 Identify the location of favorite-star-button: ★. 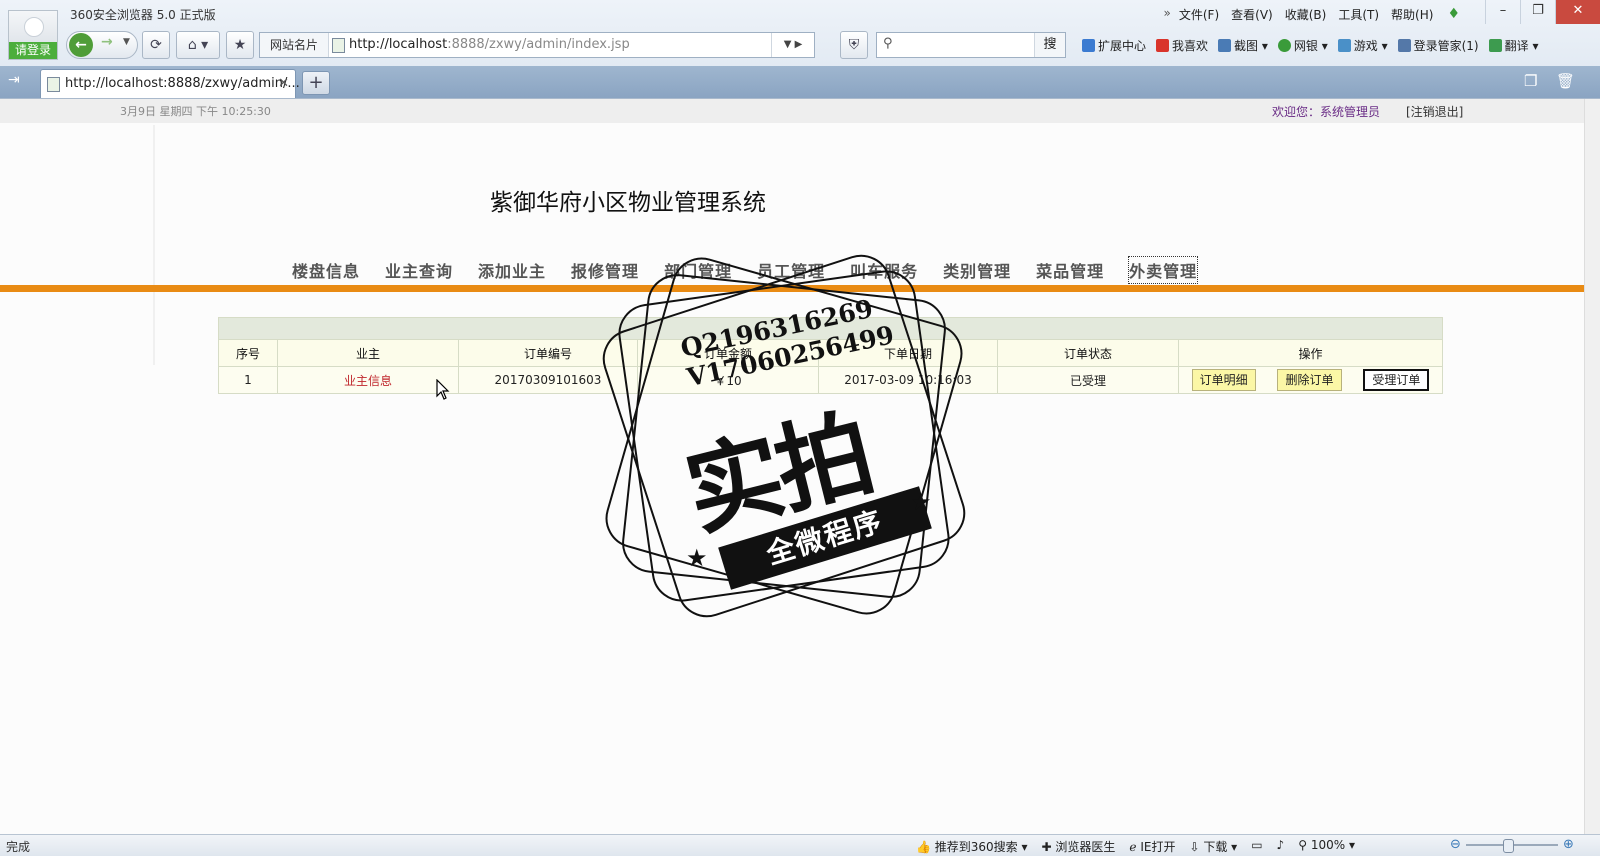
(240, 45).